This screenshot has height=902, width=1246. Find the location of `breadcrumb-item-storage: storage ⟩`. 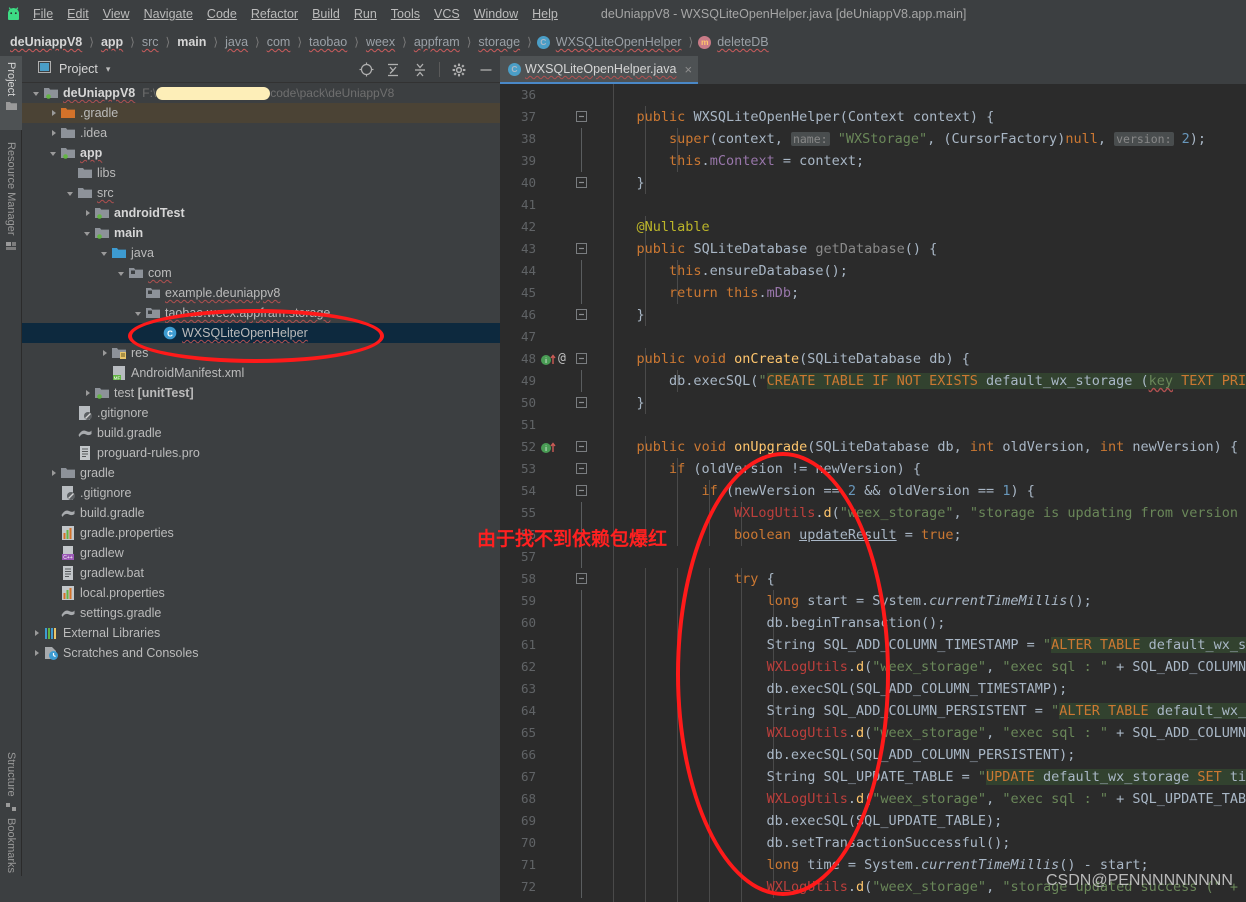

breadcrumb-item-storage: storage ⟩ is located at coordinates (506, 42).